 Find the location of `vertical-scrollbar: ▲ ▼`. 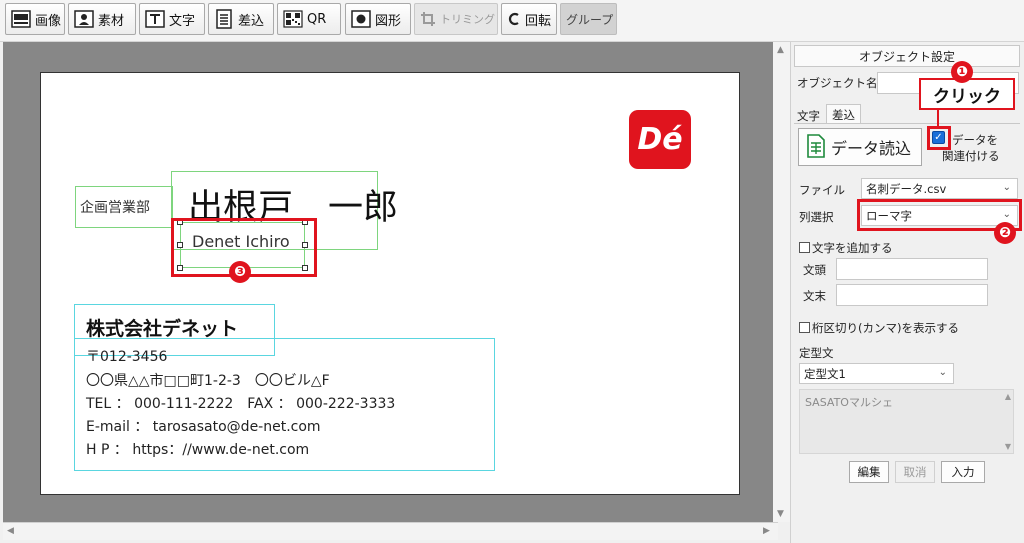

vertical-scrollbar: ▲ ▼ is located at coordinates (781, 282).